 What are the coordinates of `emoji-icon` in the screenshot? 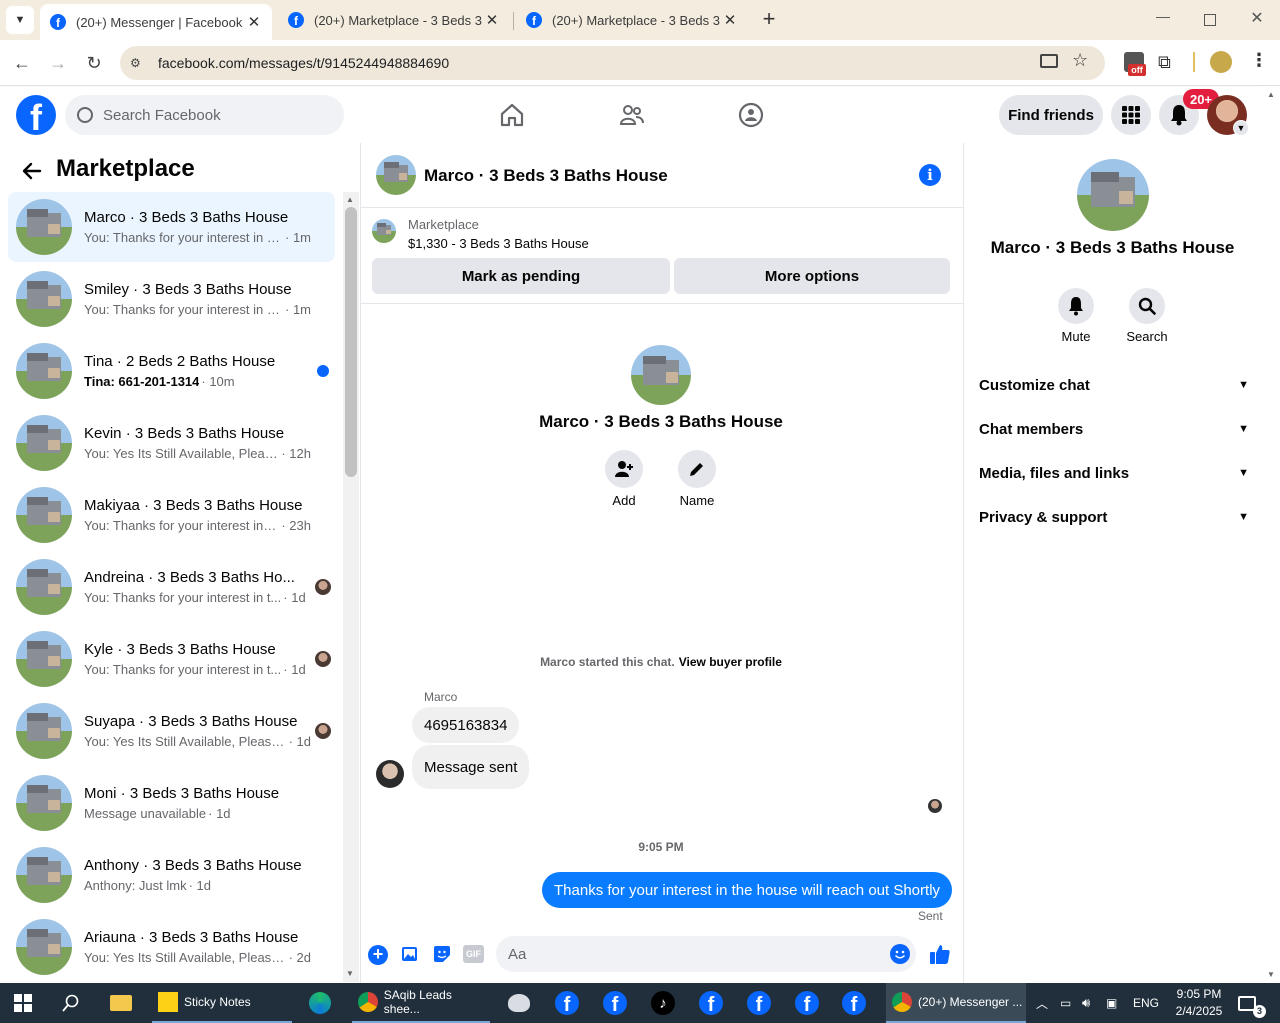 It's located at (900, 954).